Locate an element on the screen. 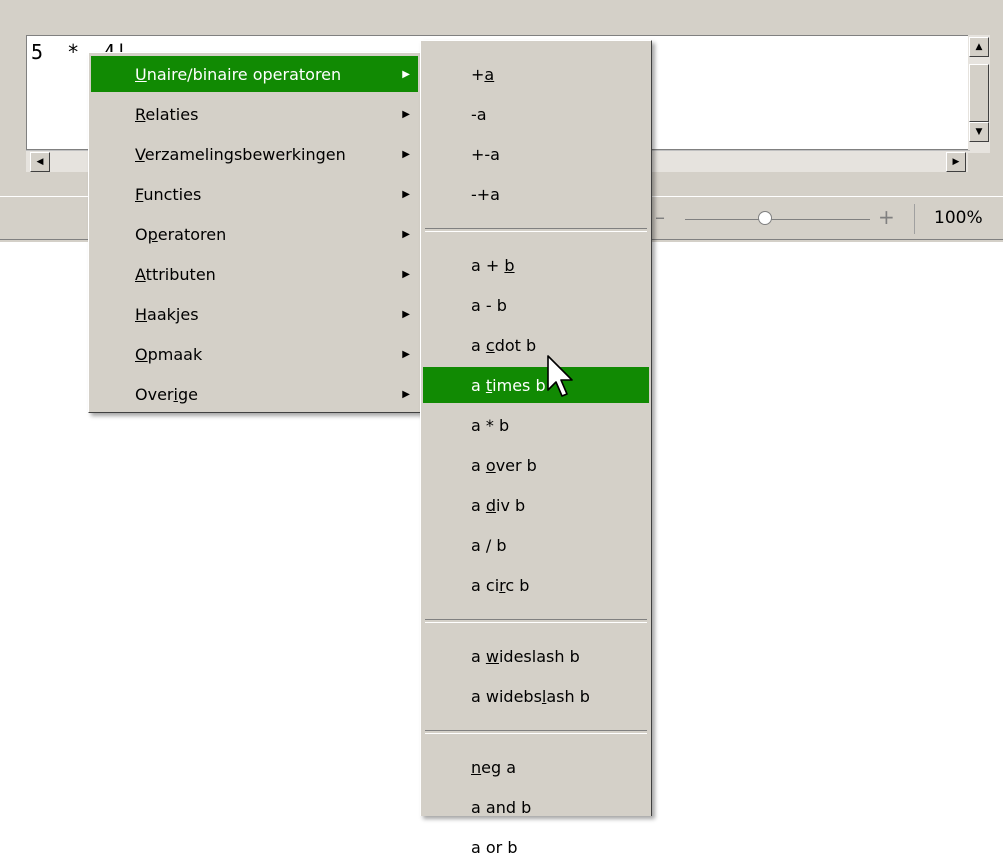 The width and height of the screenshot is (1003, 865). submenu-item: a + b is located at coordinates (536, 265).